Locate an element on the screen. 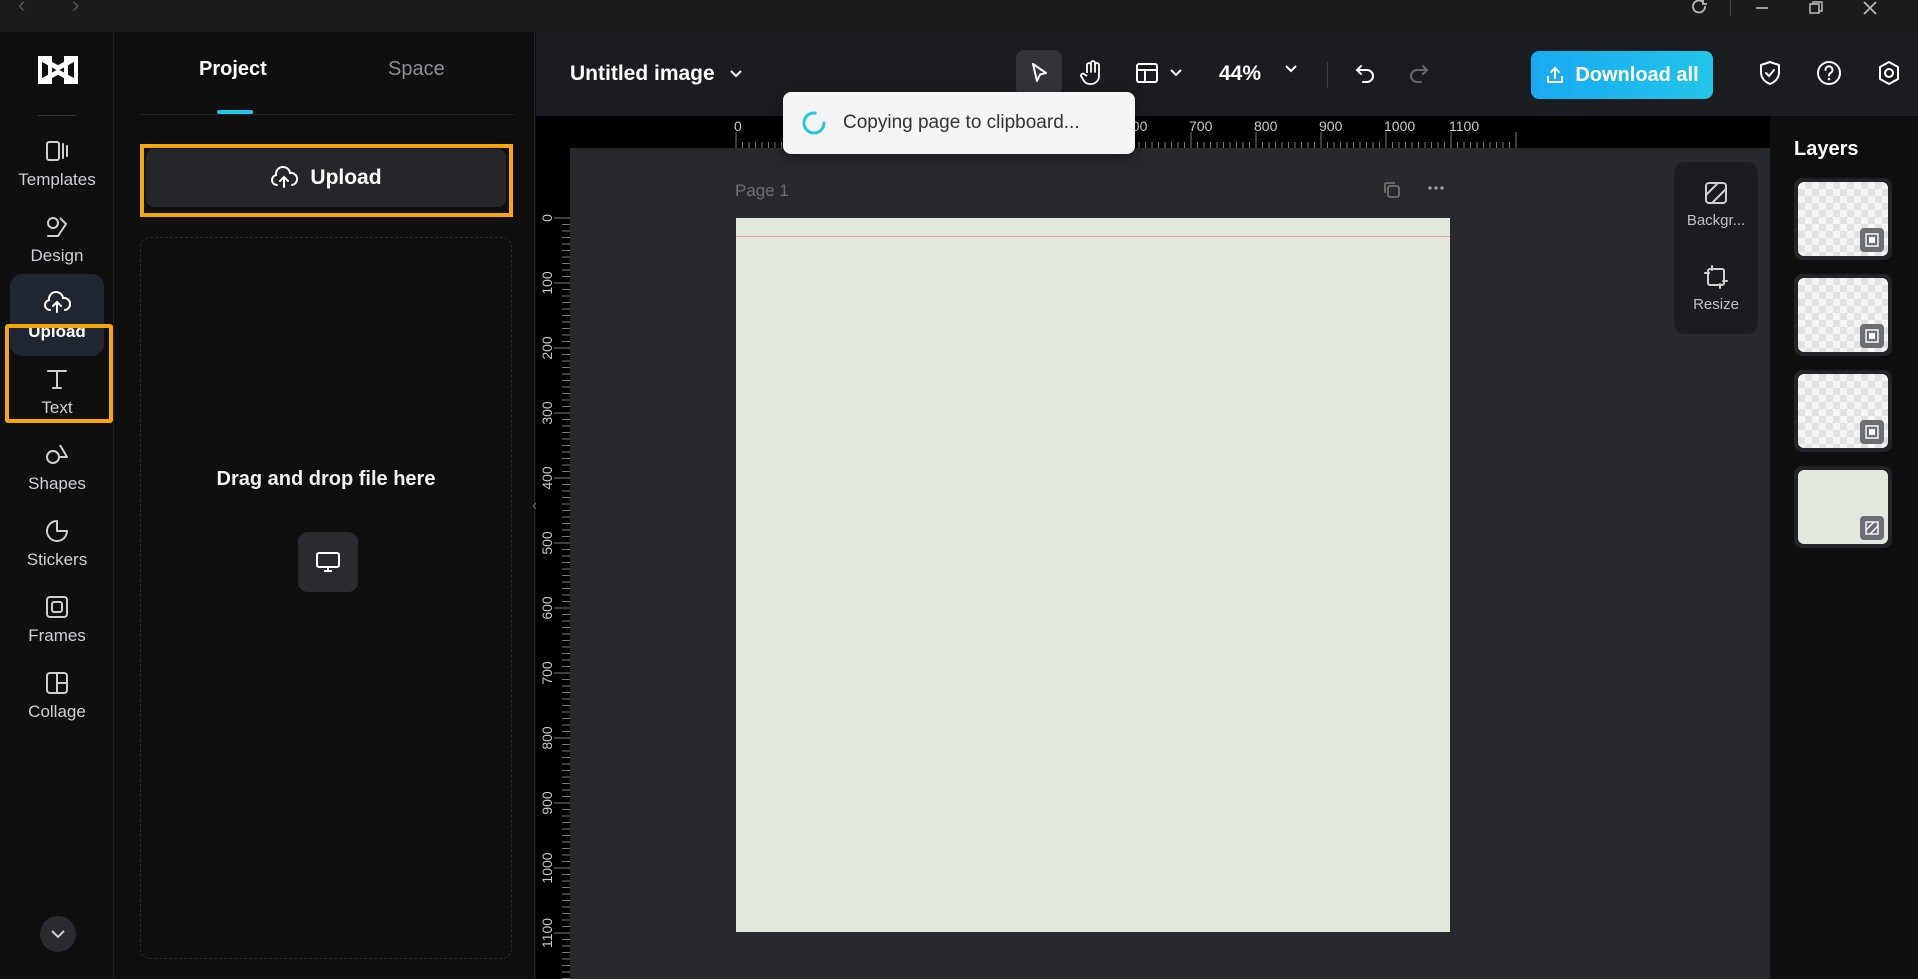  tab-space: Space is located at coordinates (416, 69).